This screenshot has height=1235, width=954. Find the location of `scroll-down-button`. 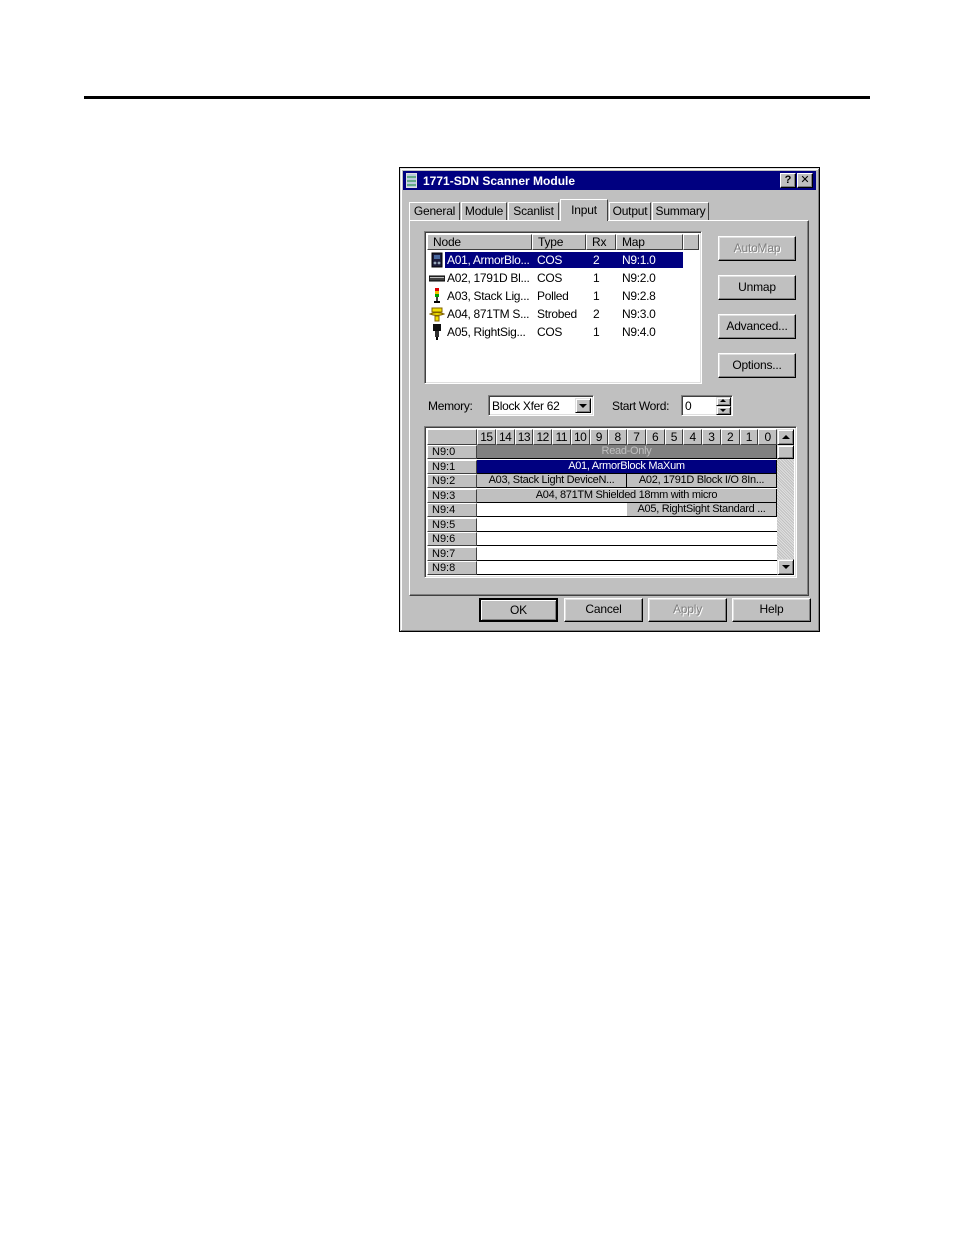

scroll-down-button is located at coordinates (785, 567).